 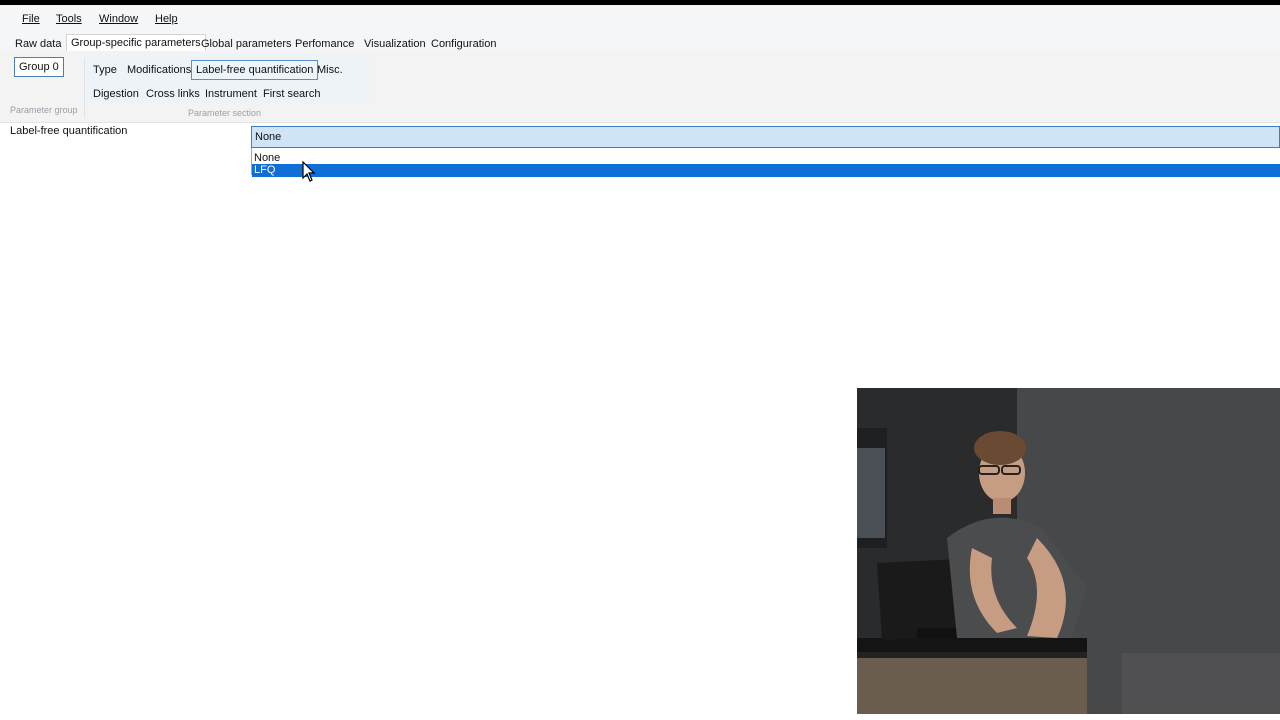 I want to click on menu-bar: File Tools Window Help, so click(x=640, y=18).